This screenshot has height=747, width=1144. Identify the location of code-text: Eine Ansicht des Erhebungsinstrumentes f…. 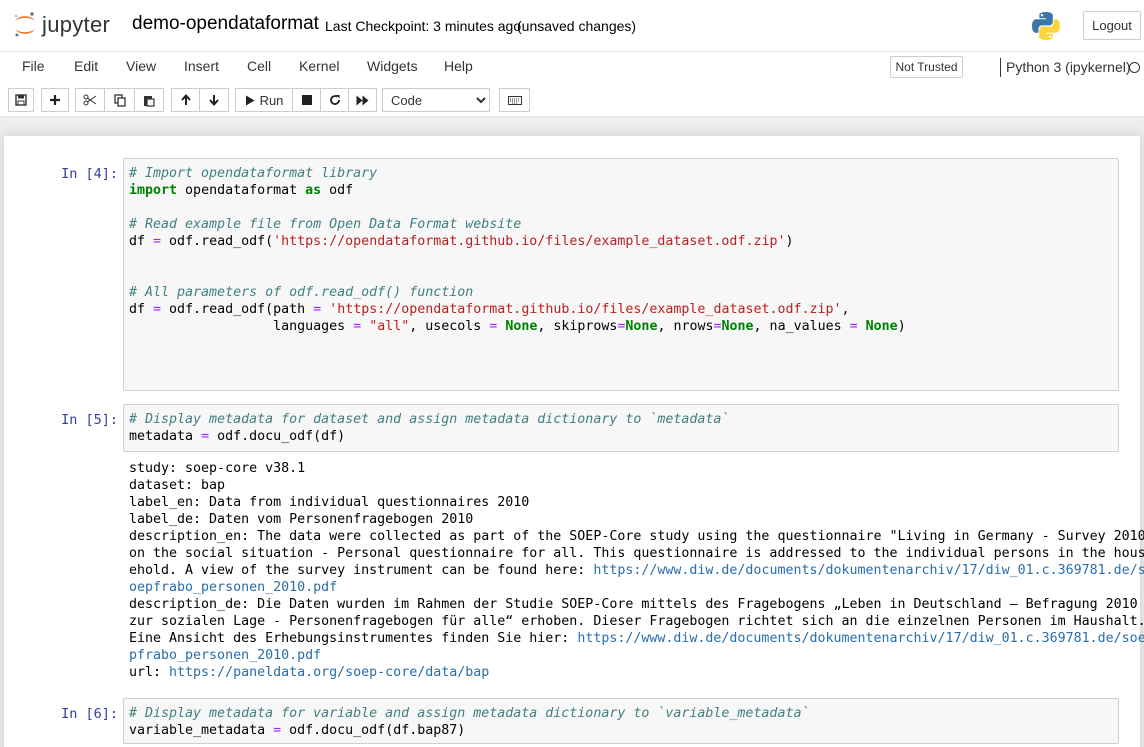
(353, 638).